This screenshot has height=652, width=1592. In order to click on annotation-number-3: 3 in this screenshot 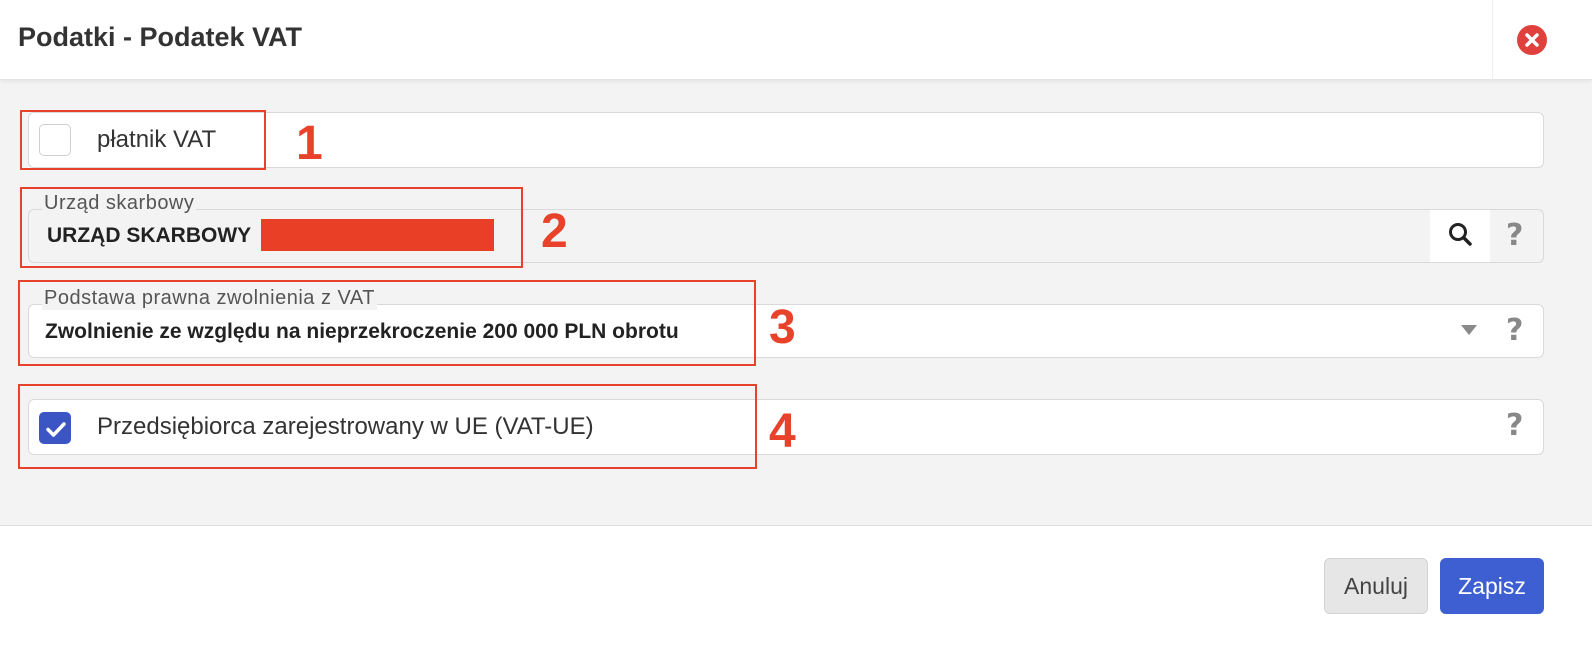, I will do `click(782, 327)`.